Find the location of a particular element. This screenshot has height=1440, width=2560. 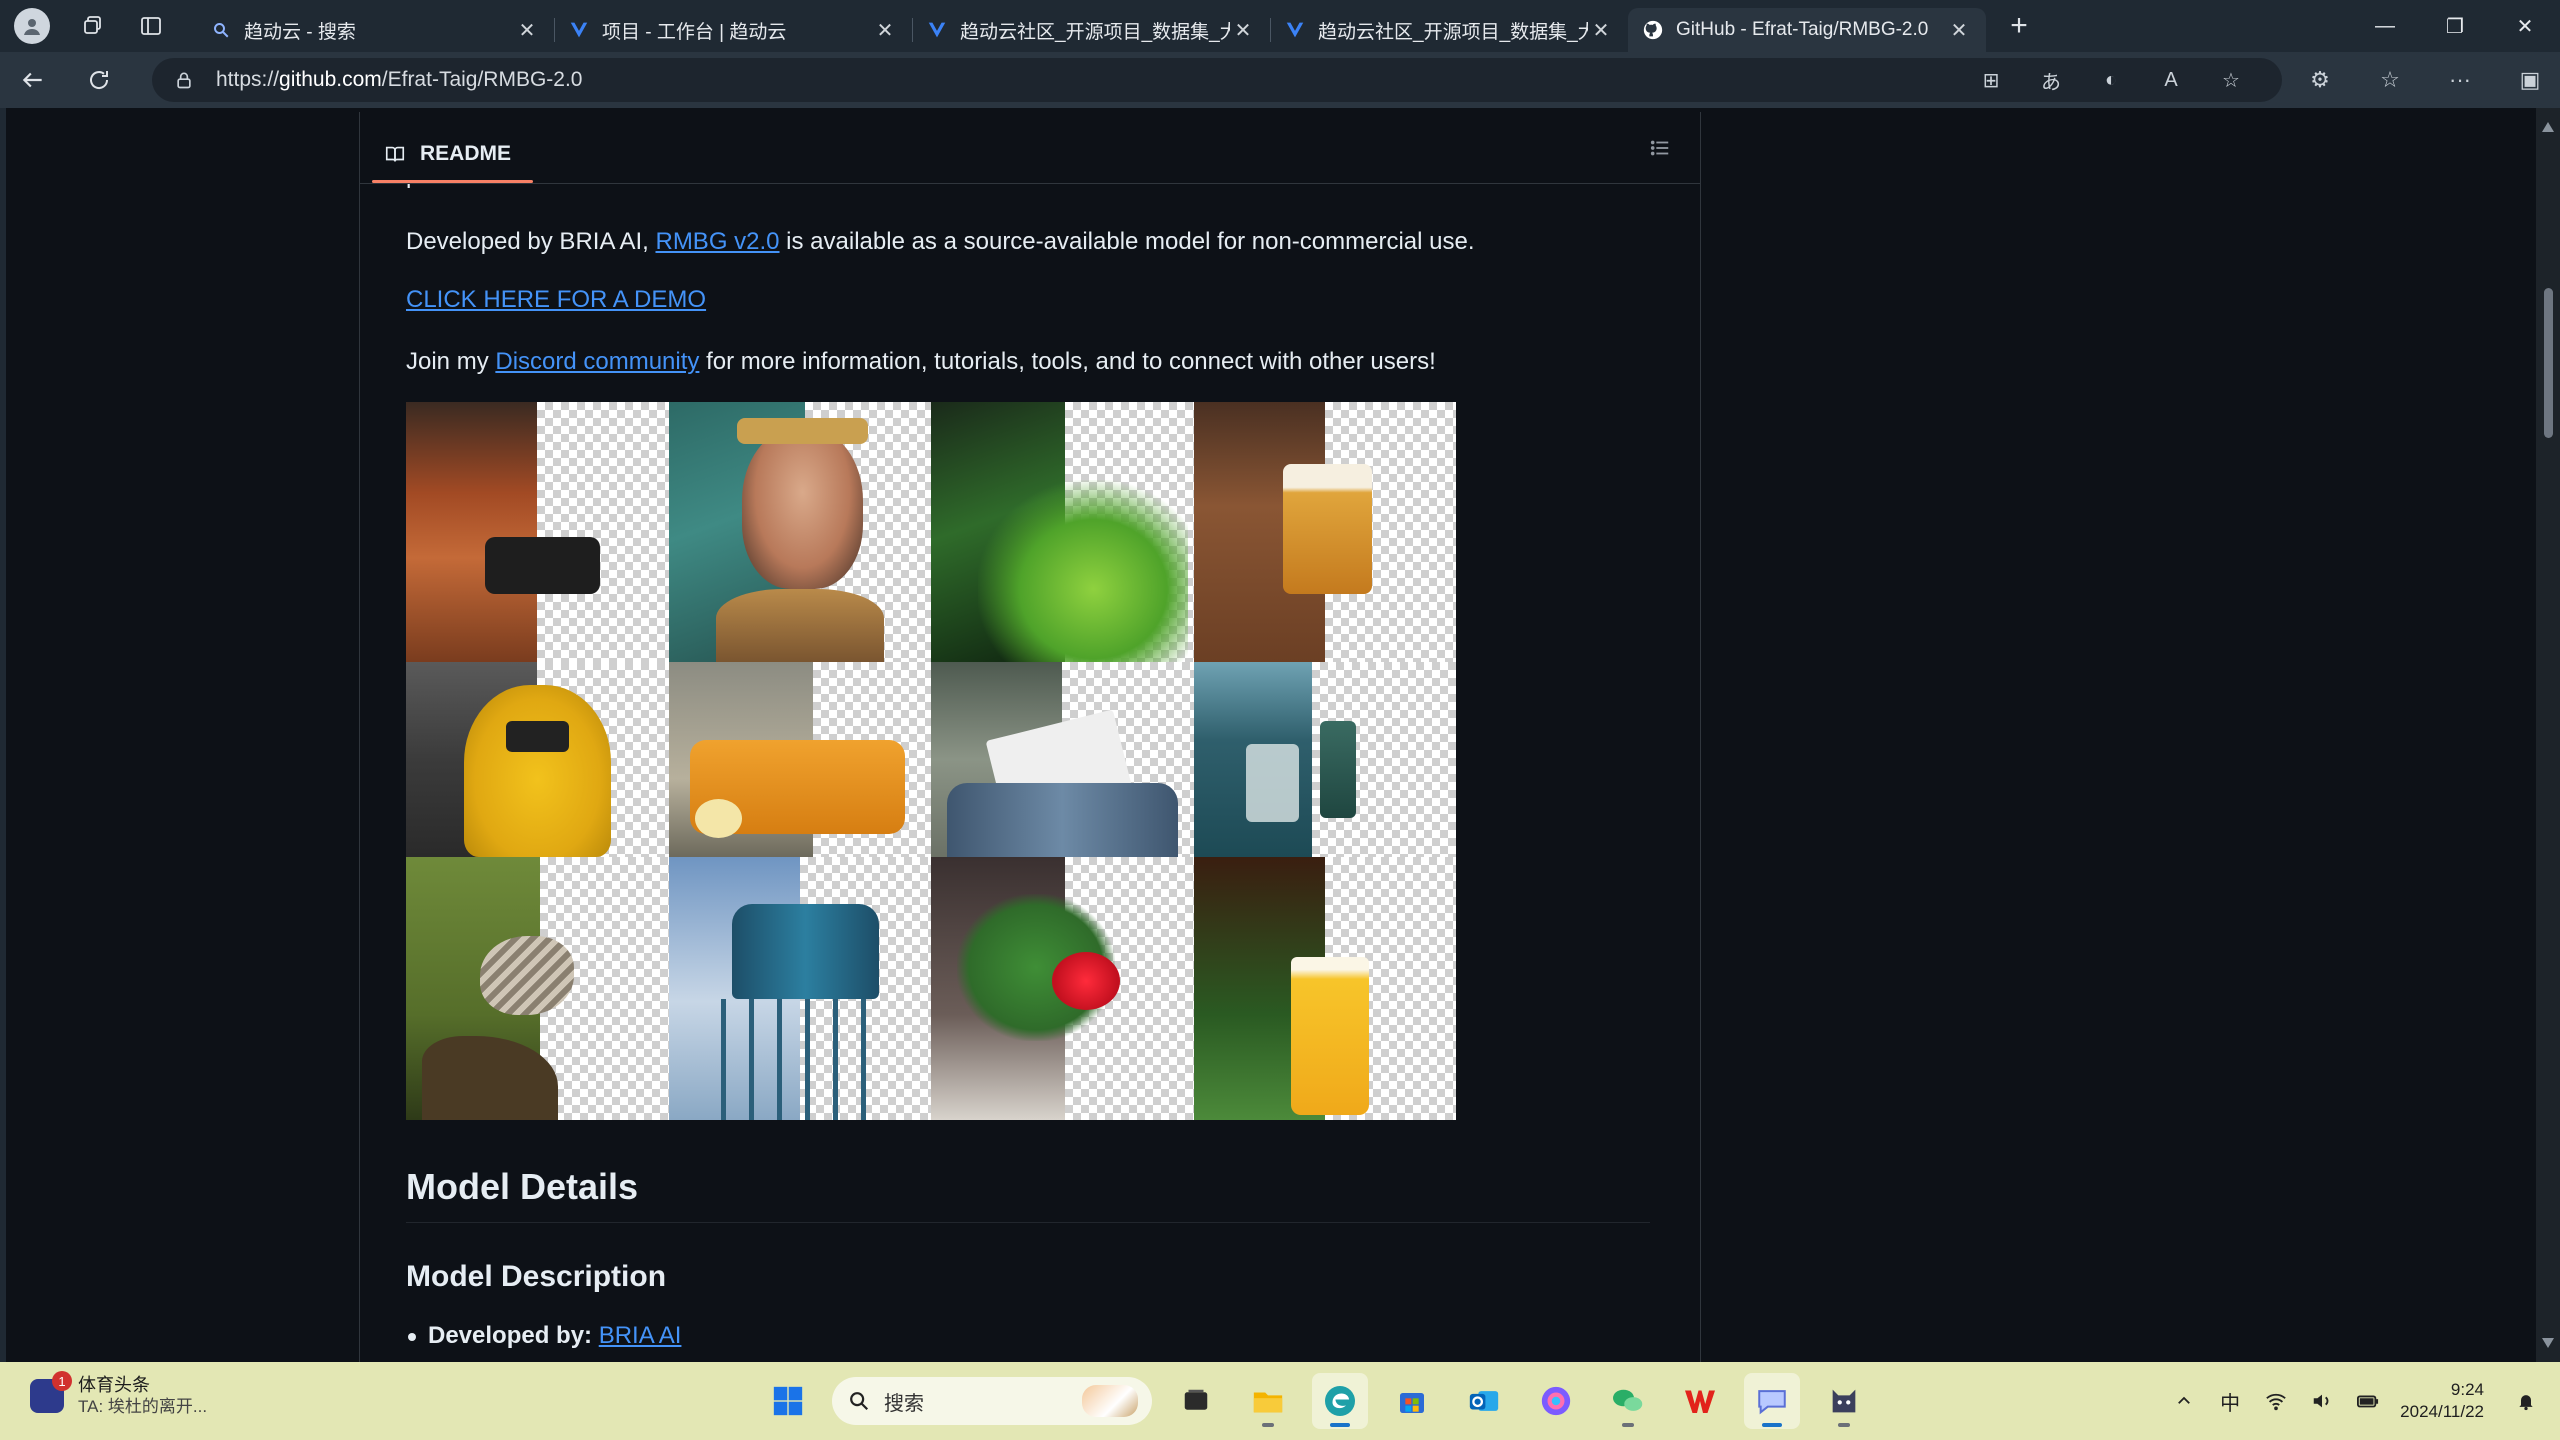

taskbar-search: 搜索 is located at coordinates (992, 1401).